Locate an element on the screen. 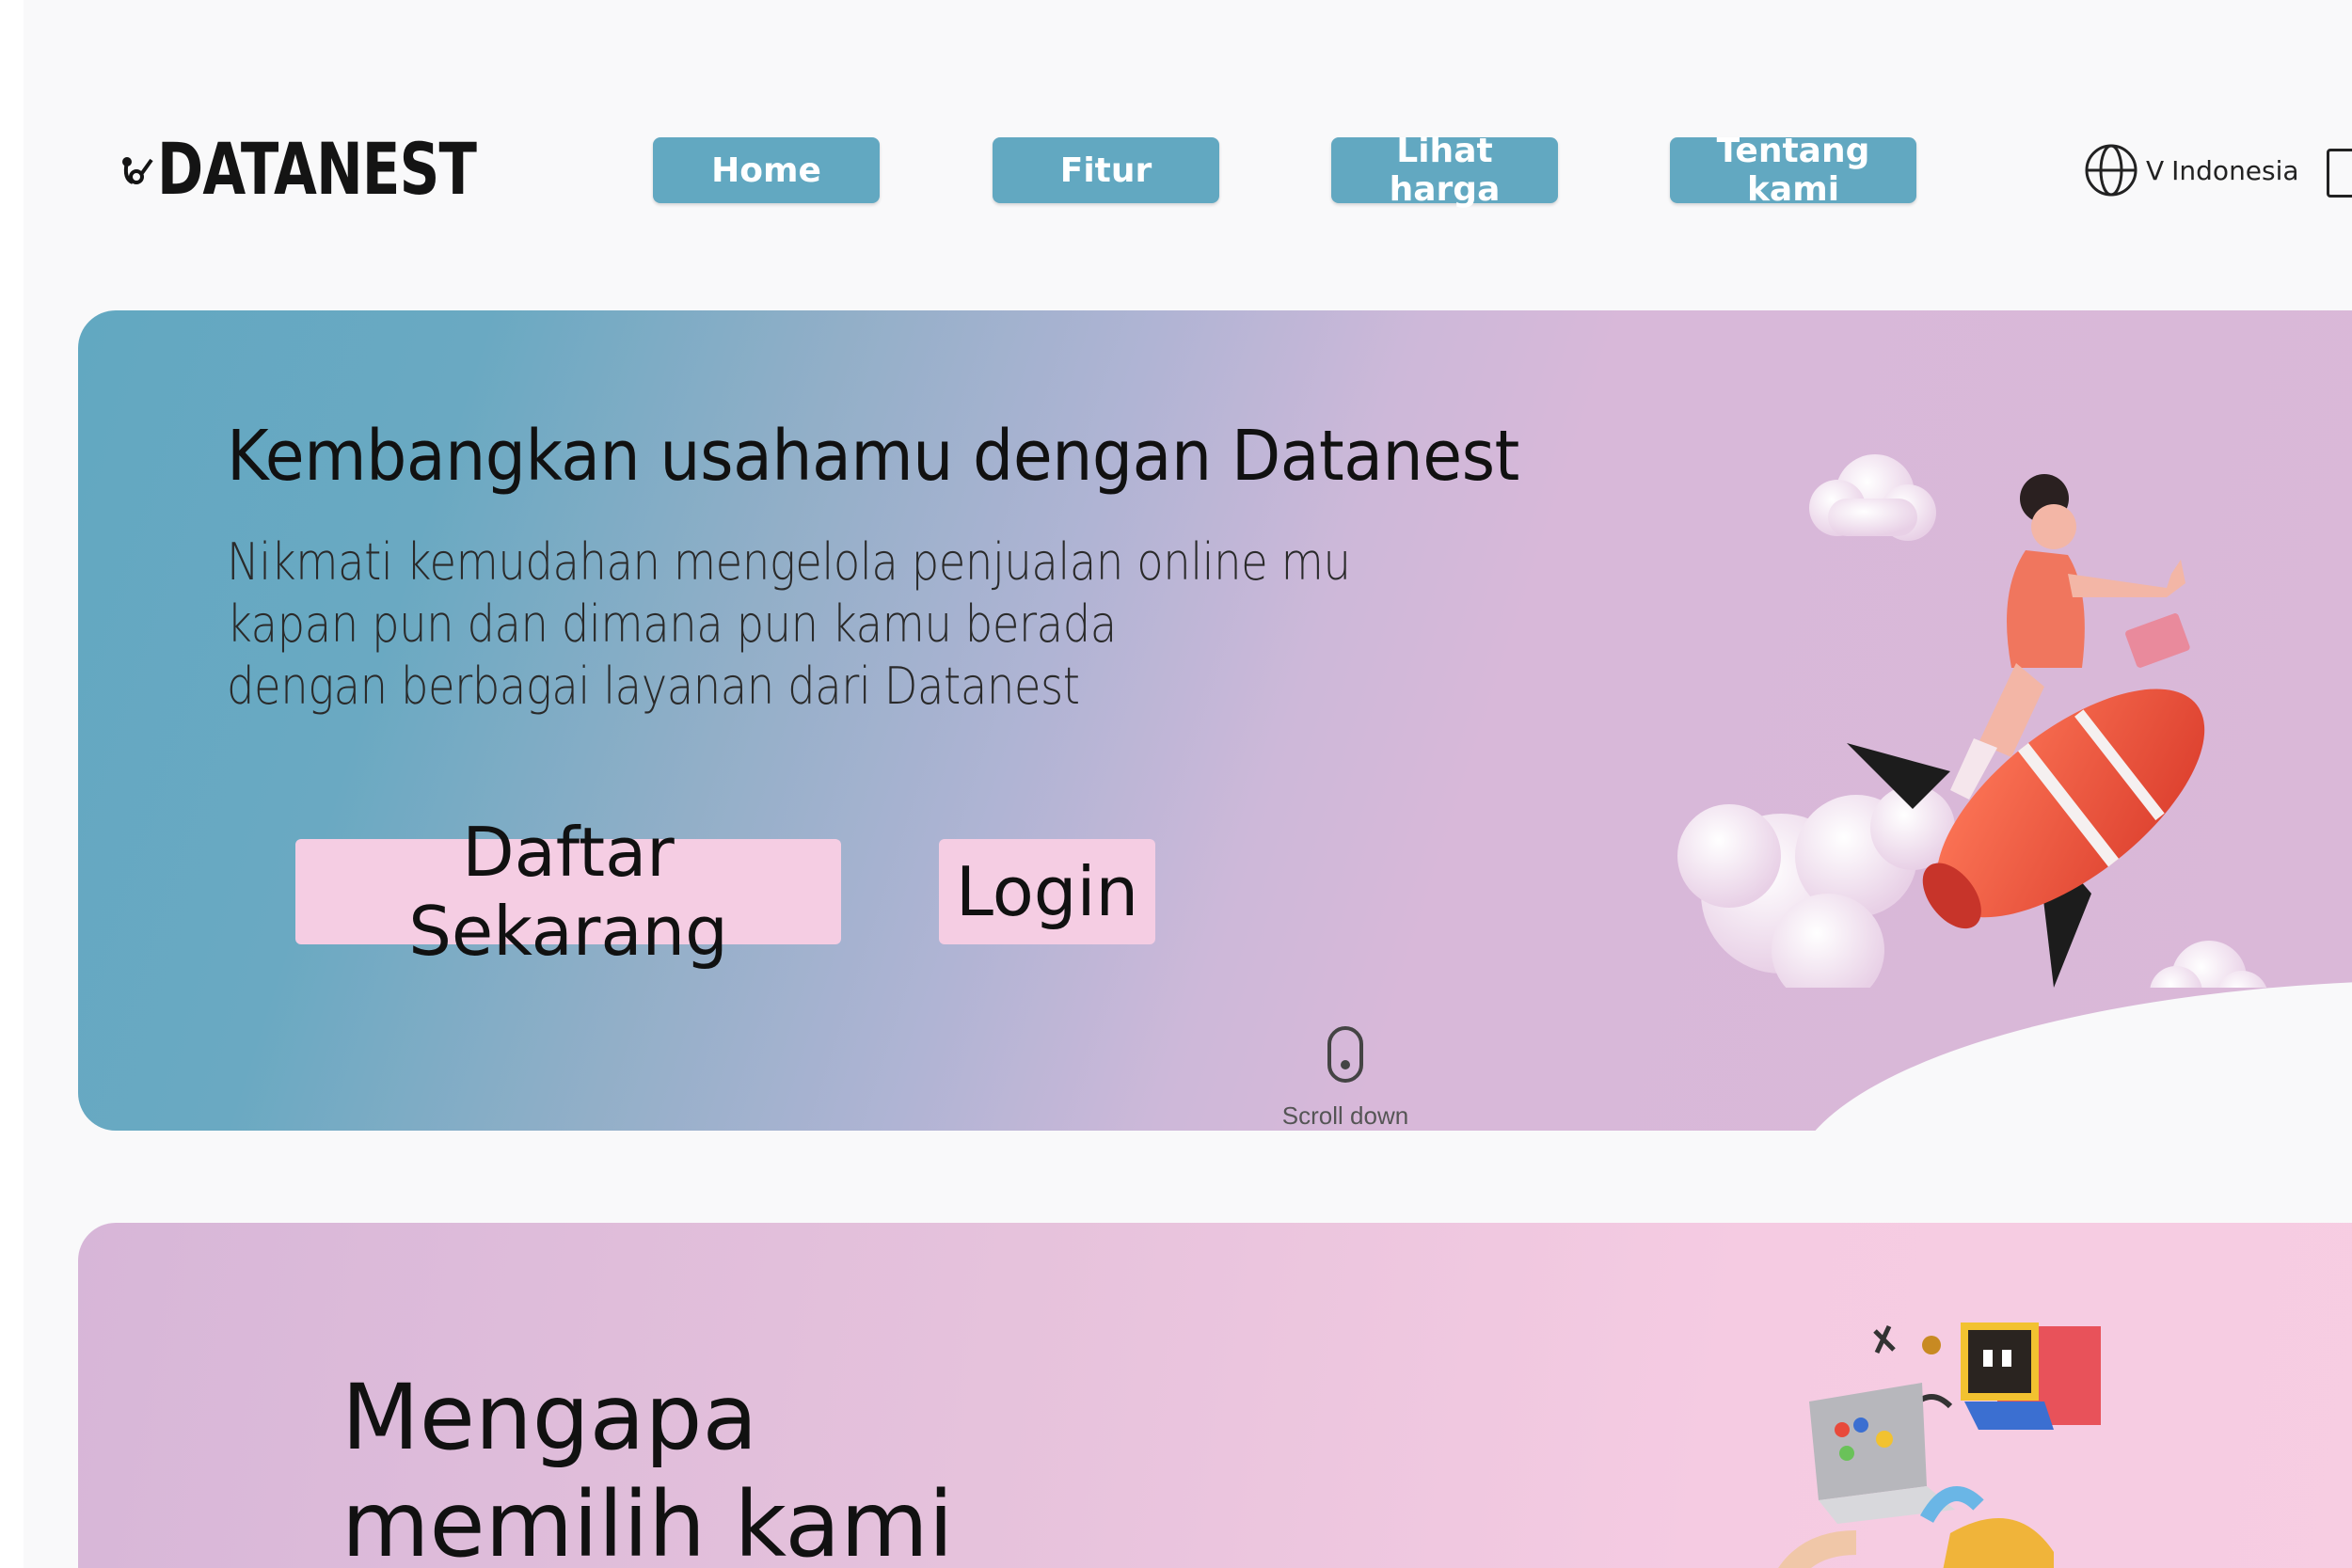 This screenshot has width=2352, height=1568. login-button: Login is located at coordinates (1047, 892).